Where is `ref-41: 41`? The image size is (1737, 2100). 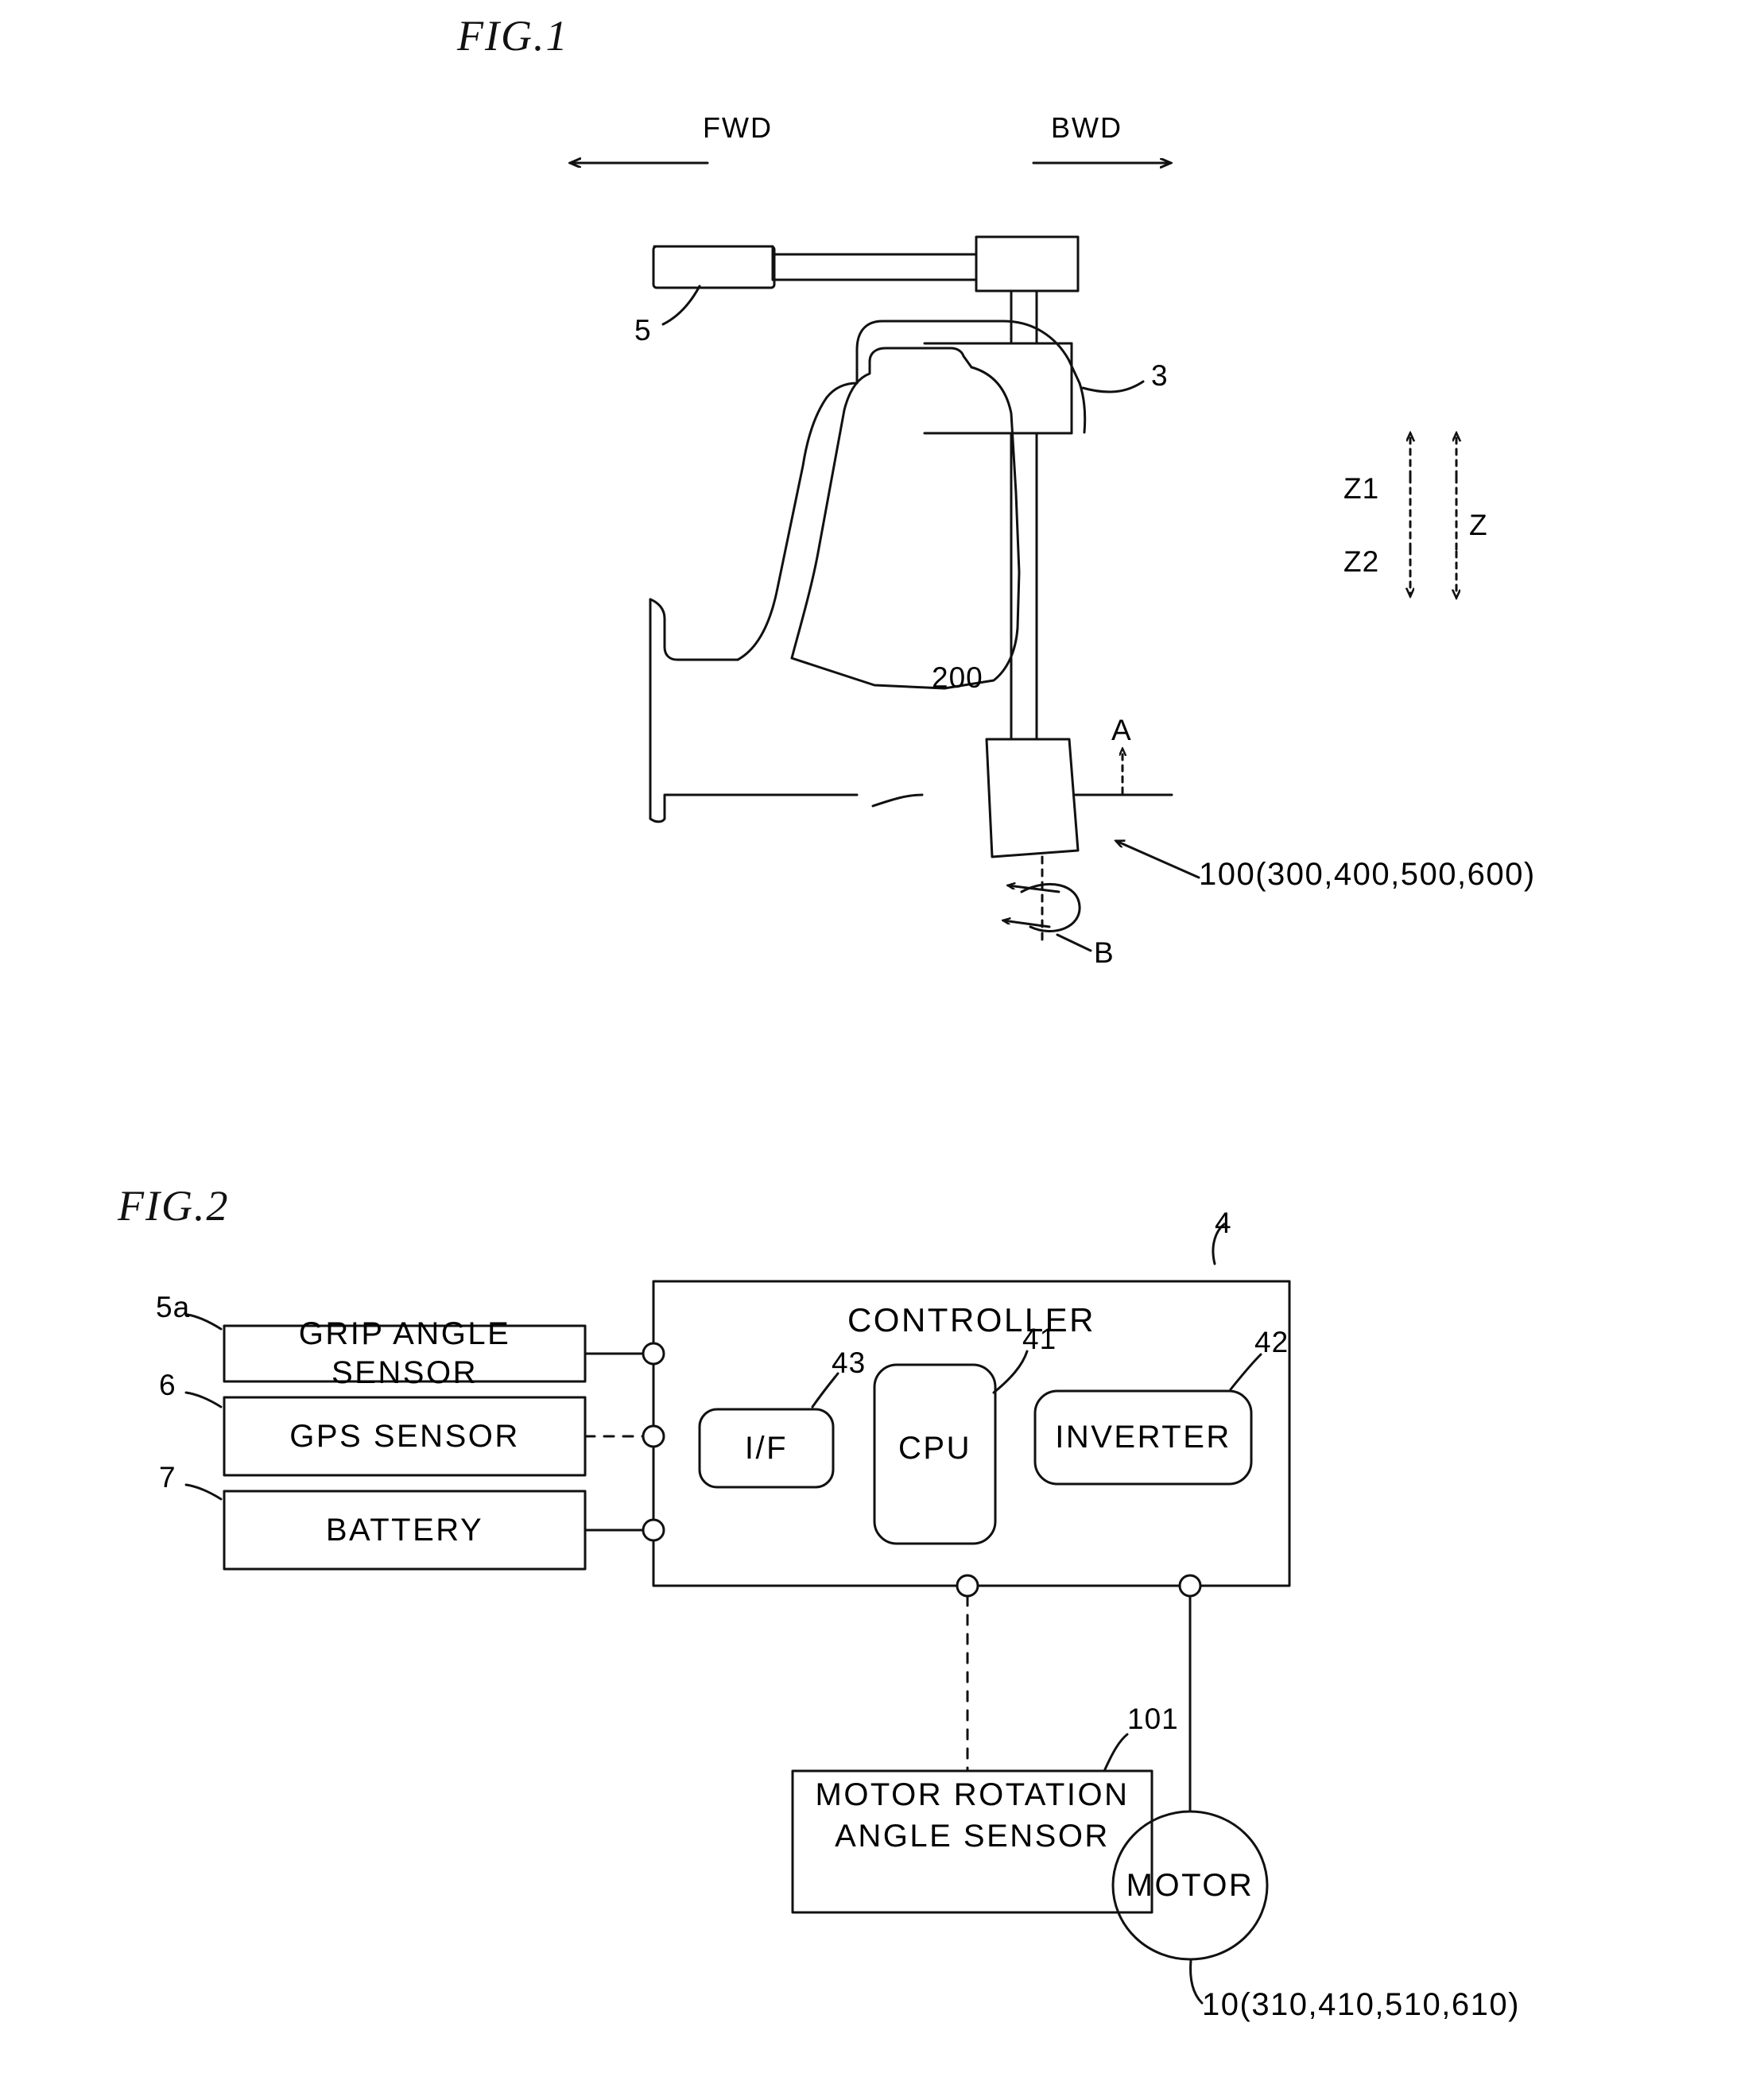 ref-41: 41 is located at coordinates (1039, 1339).